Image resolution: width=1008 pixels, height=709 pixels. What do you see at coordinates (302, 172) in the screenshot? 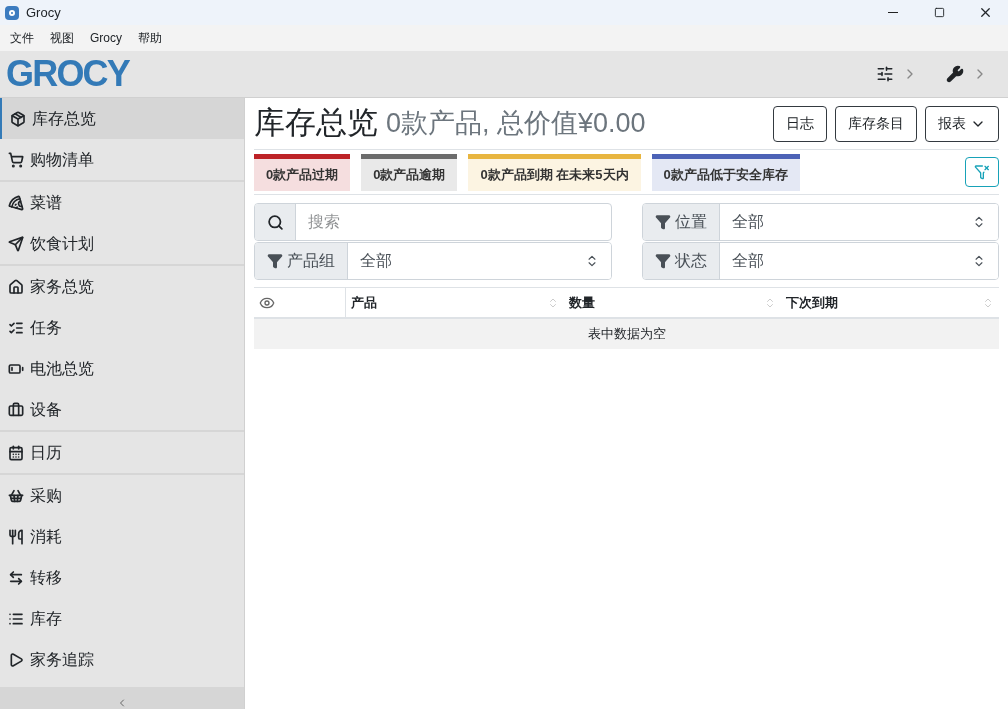
I see `status-alert: 0款产品过期` at bounding box center [302, 172].